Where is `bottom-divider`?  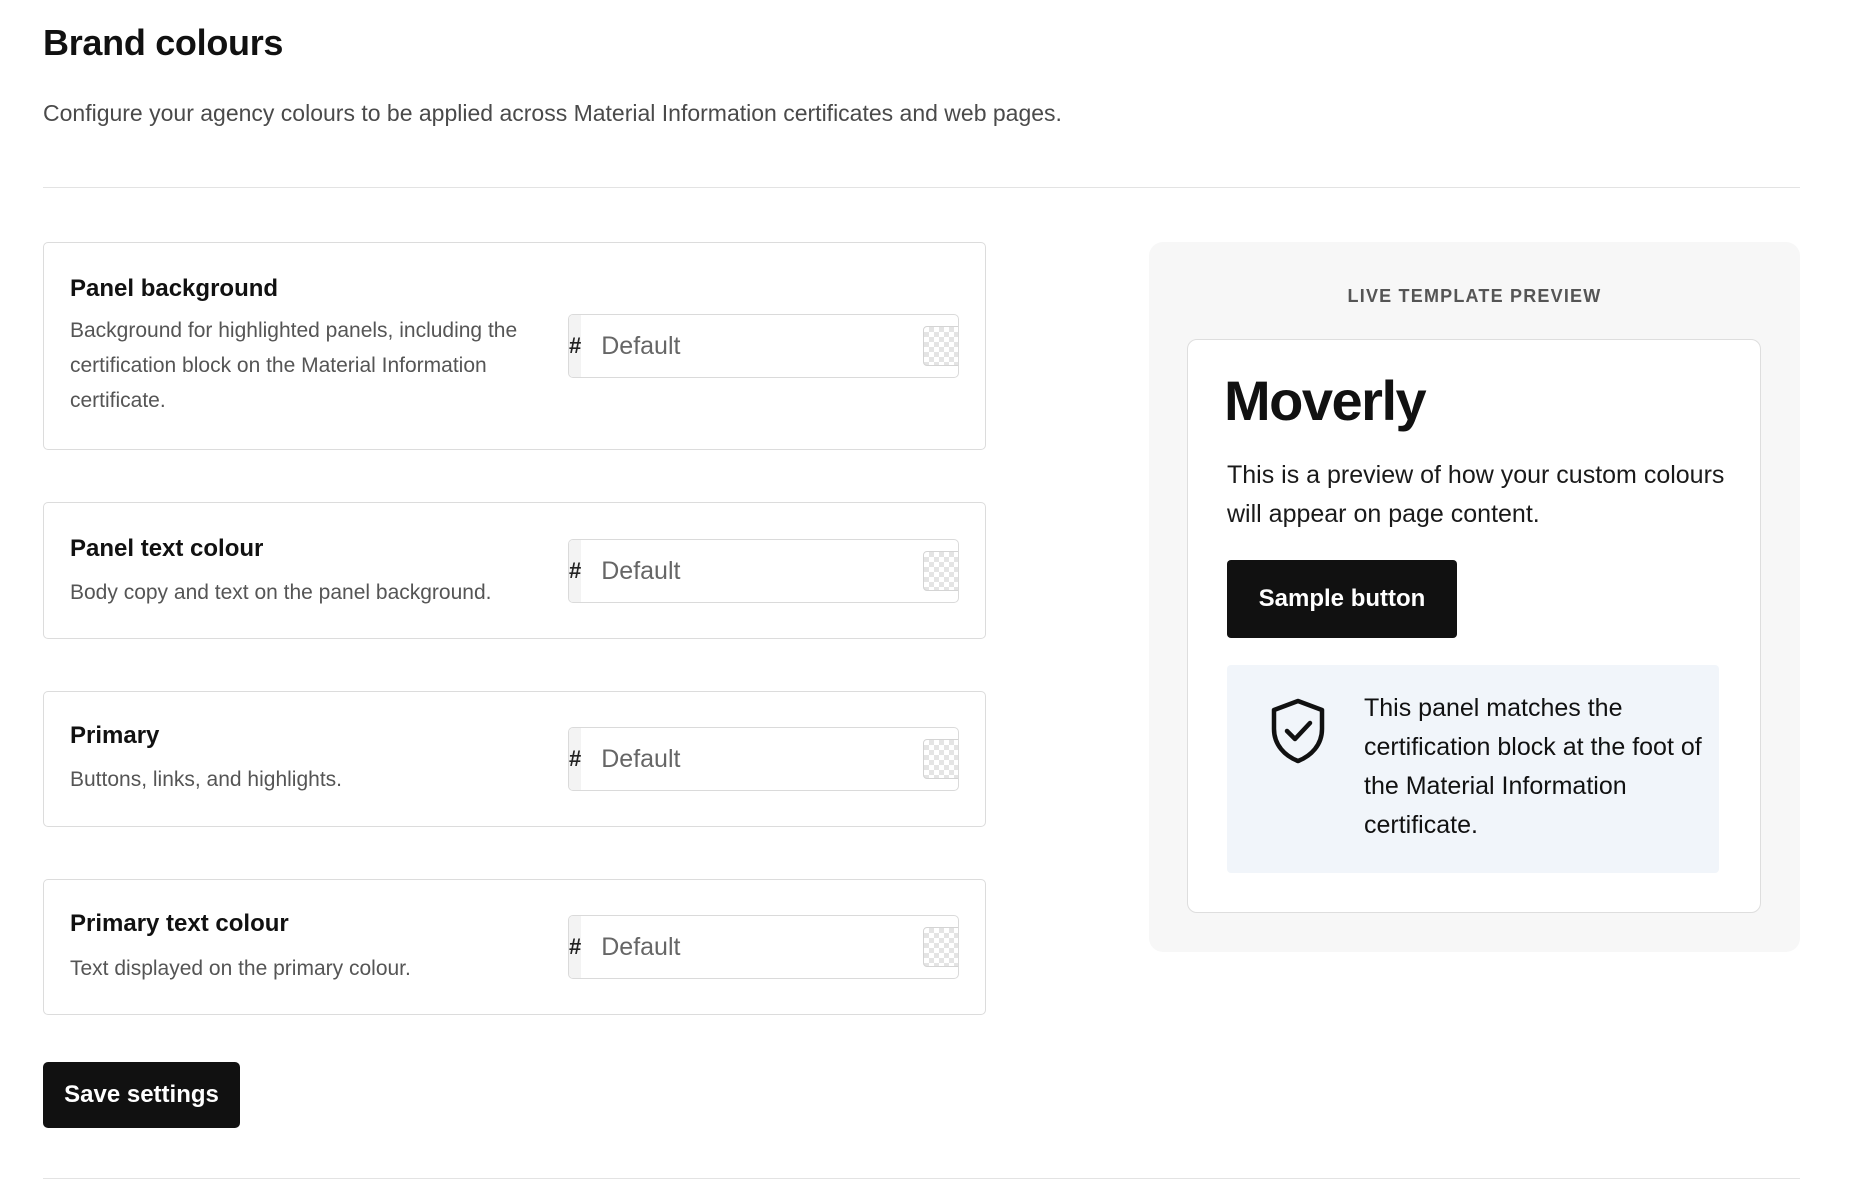 bottom-divider is located at coordinates (921, 1178).